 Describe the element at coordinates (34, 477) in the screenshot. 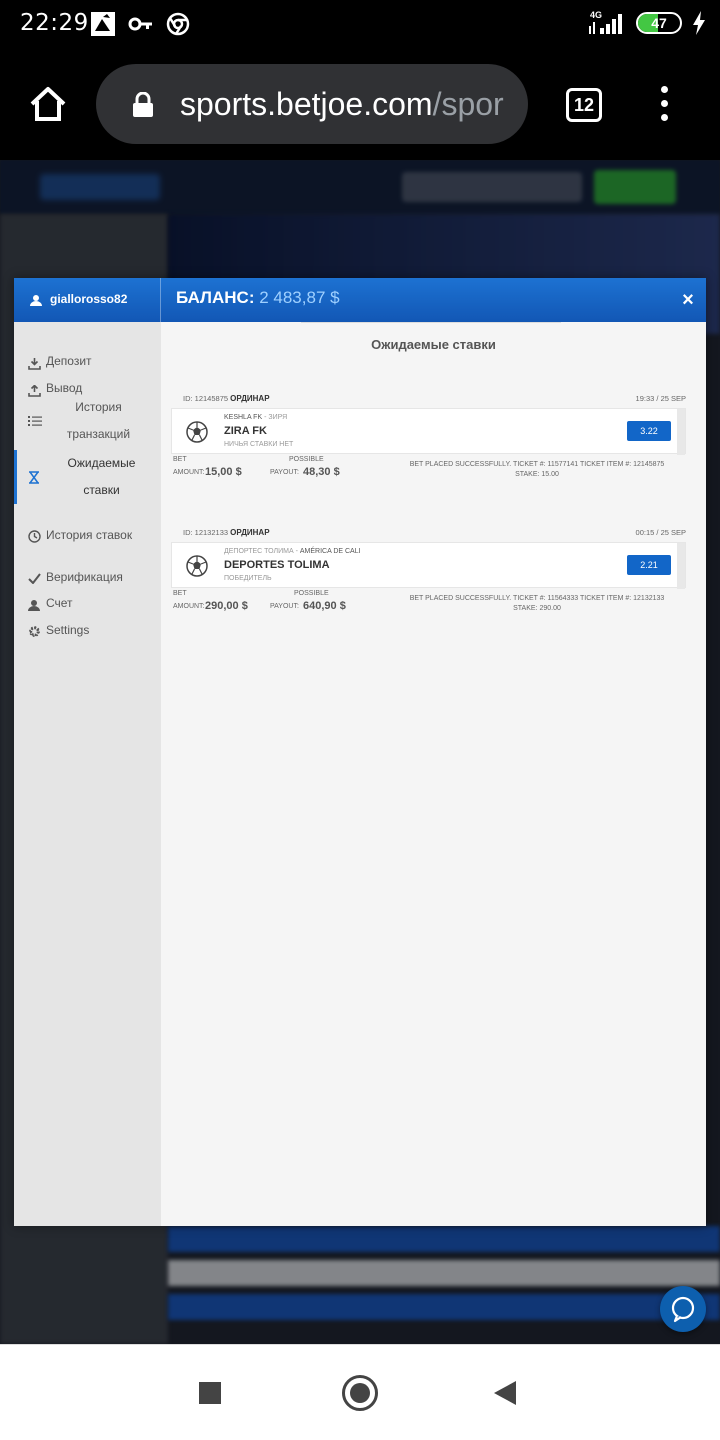

I see `hourglass-icon` at that location.